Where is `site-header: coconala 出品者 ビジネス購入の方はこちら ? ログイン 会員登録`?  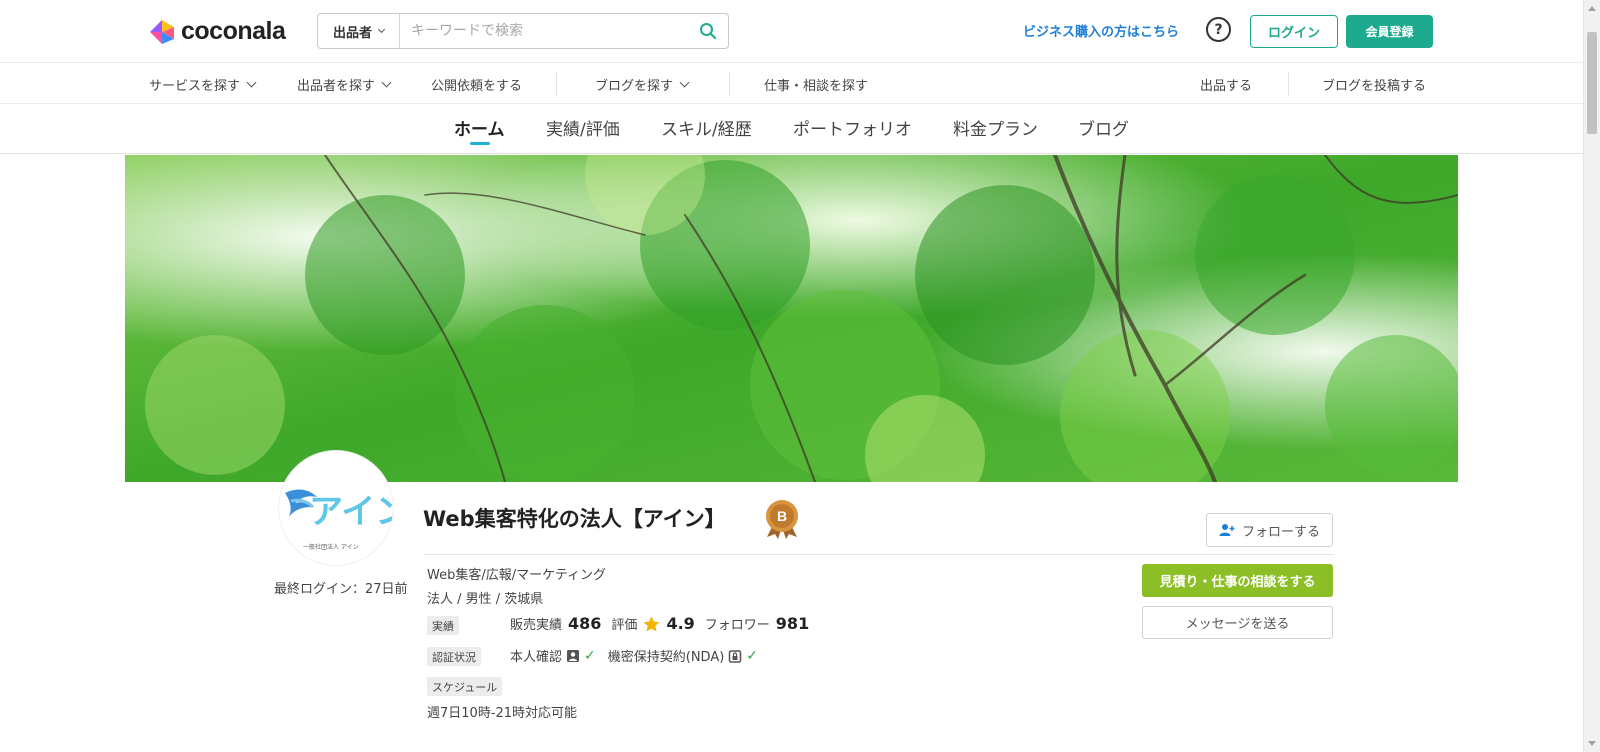
site-header: coconala 出品者 ビジネス購入の方はこちら ? ログイン 会員登録 is located at coordinates (791, 31).